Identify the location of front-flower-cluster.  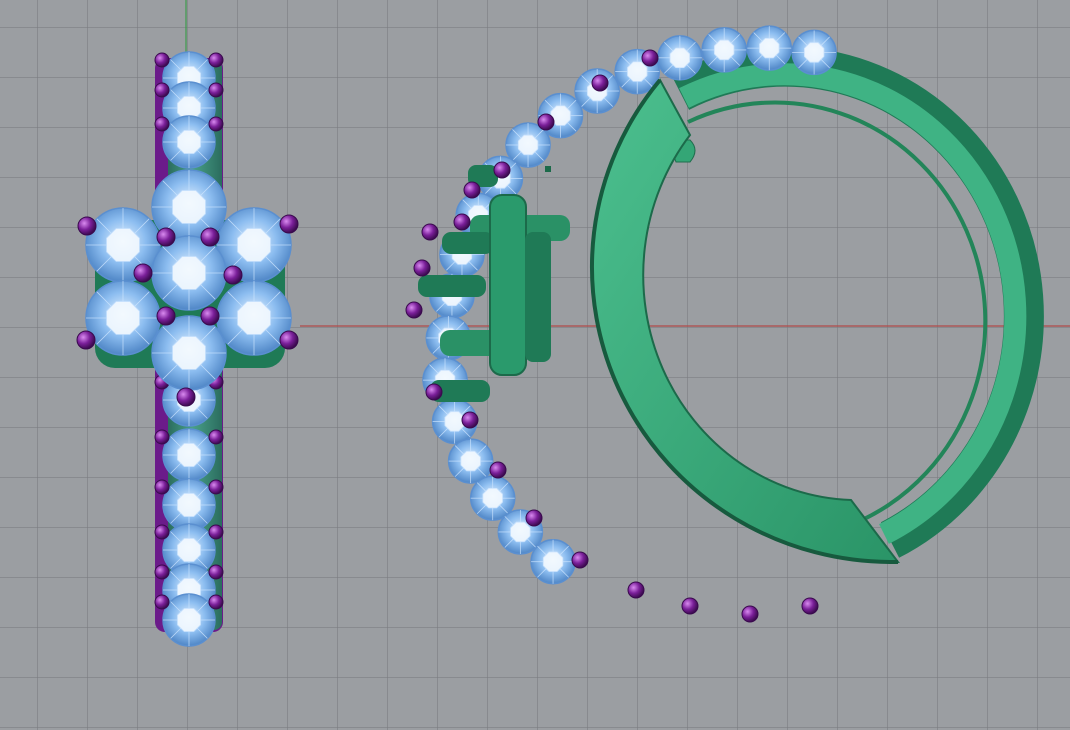
(187, 288).